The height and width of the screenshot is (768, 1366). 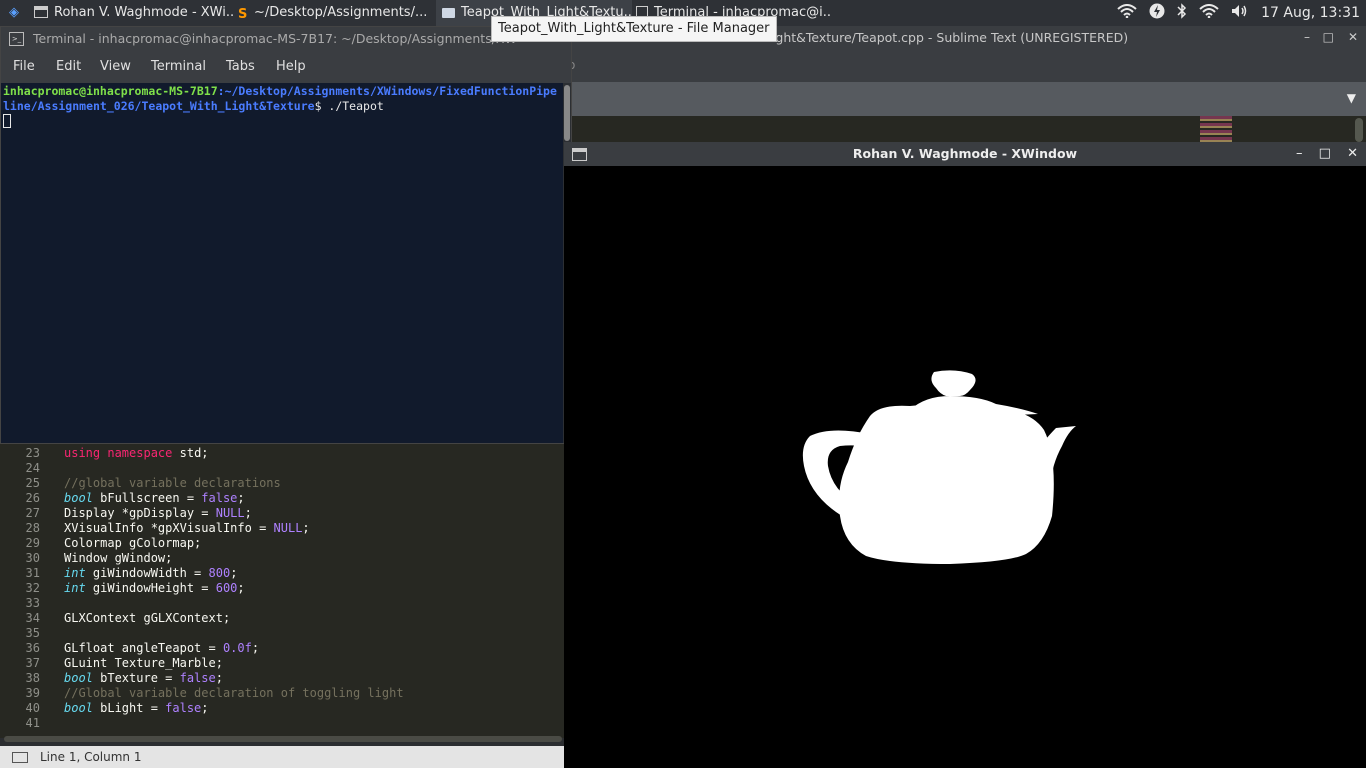 I want to click on line-number: 32, so click(x=32, y=588).